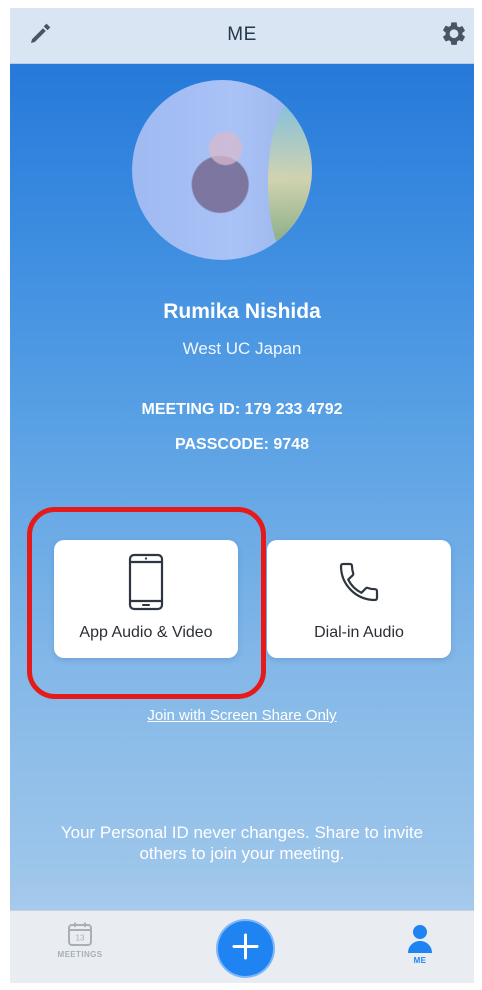 This screenshot has width=482, height=990. I want to click on new-meeting-button, so click(245, 948).